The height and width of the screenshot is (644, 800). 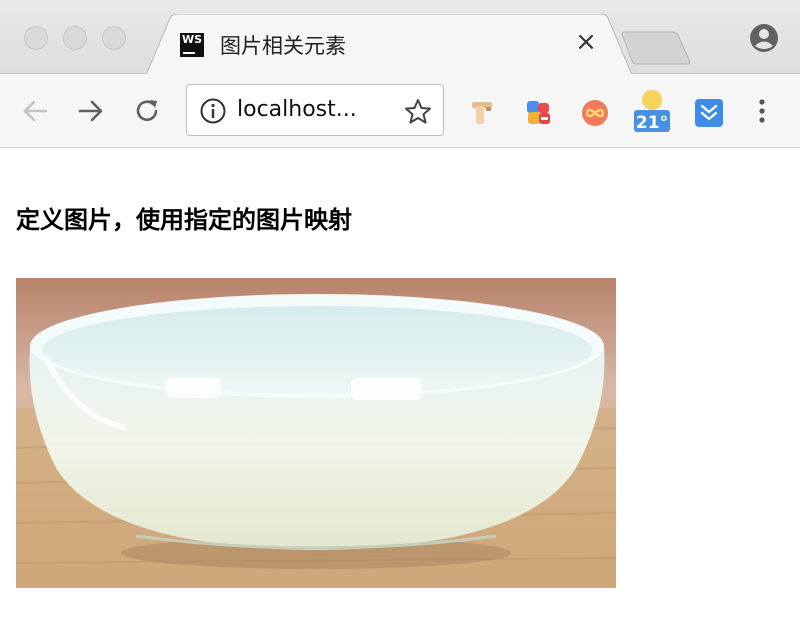 I want to click on page-heading: 定义图片，使用指定的图片映射, so click(x=184, y=220).